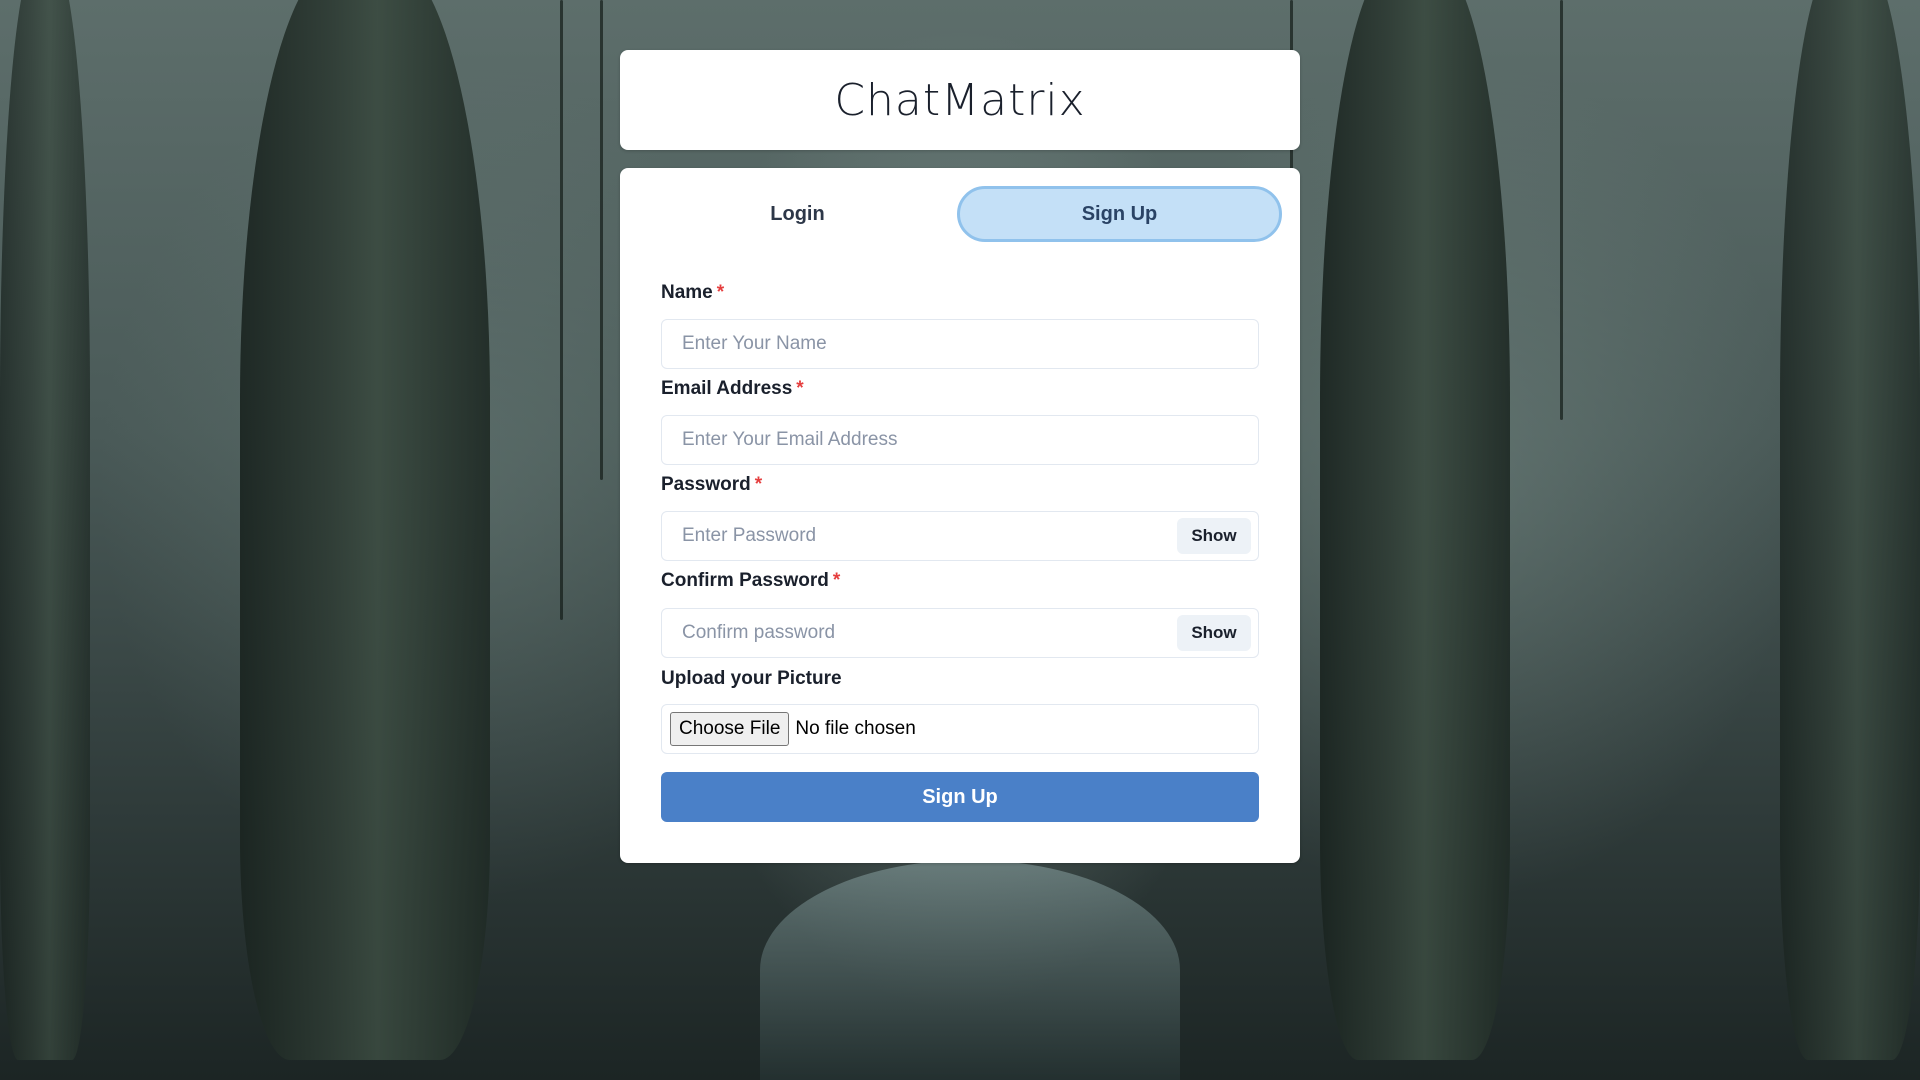 This screenshot has height=1080, width=1920. I want to click on confirm-password-label: Confirm Password *, so click(750, 581).